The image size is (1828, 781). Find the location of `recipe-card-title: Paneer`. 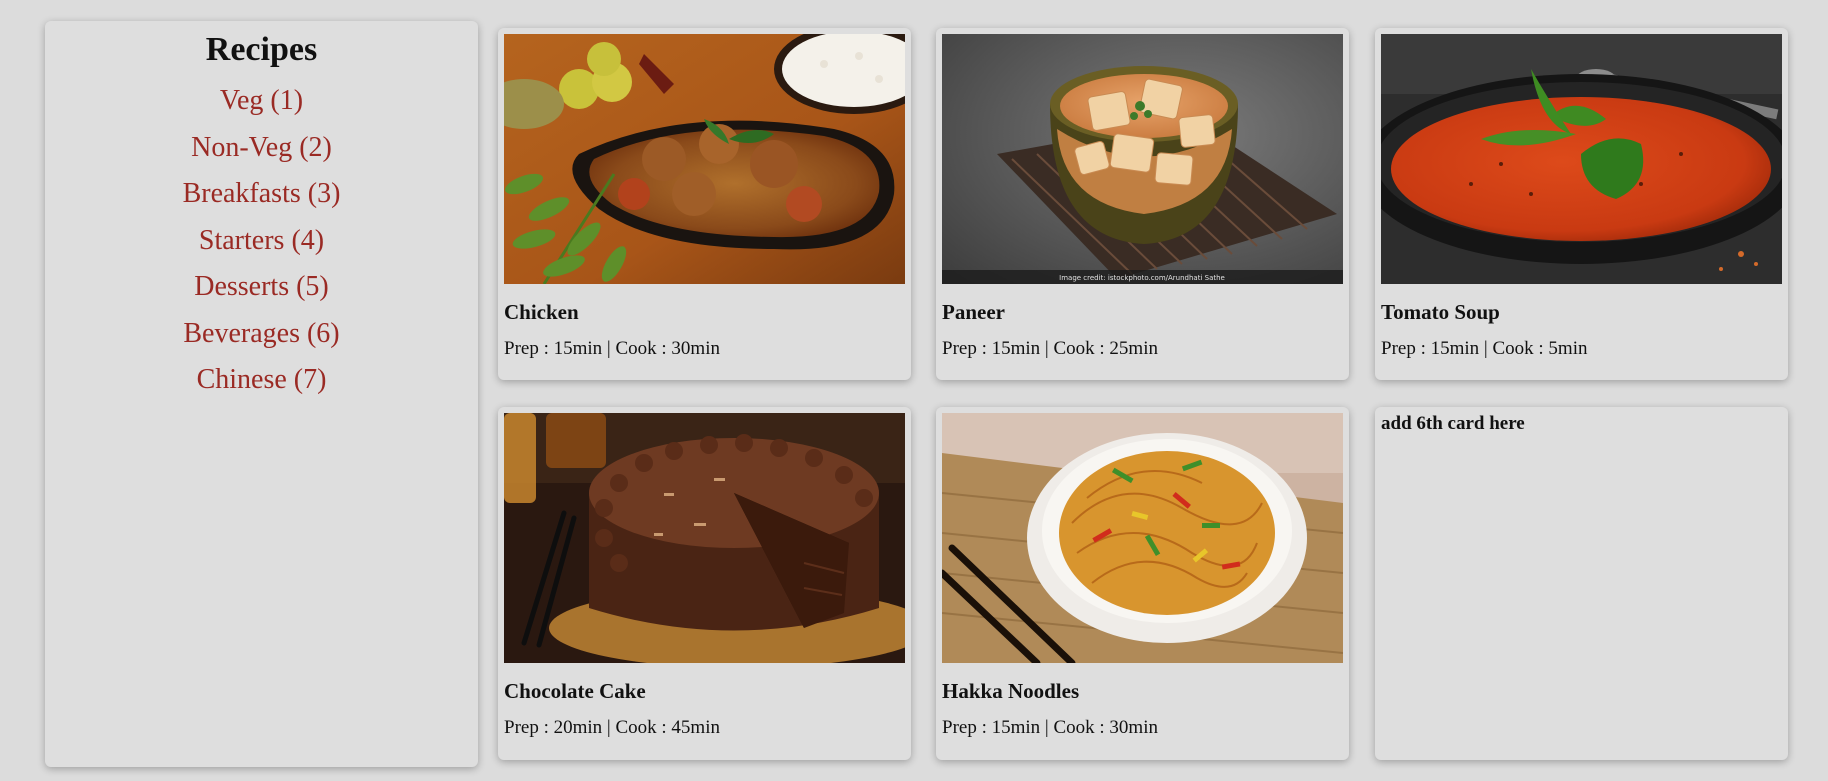

recipe-card-title: Paneer is located at coordinates (973, 312).